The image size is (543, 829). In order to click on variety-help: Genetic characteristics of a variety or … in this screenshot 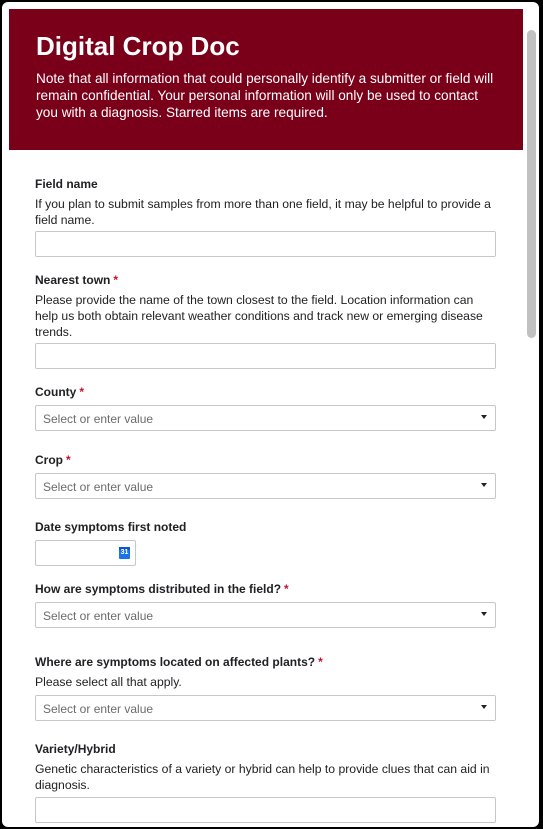, I will do `click(262, 777)`.